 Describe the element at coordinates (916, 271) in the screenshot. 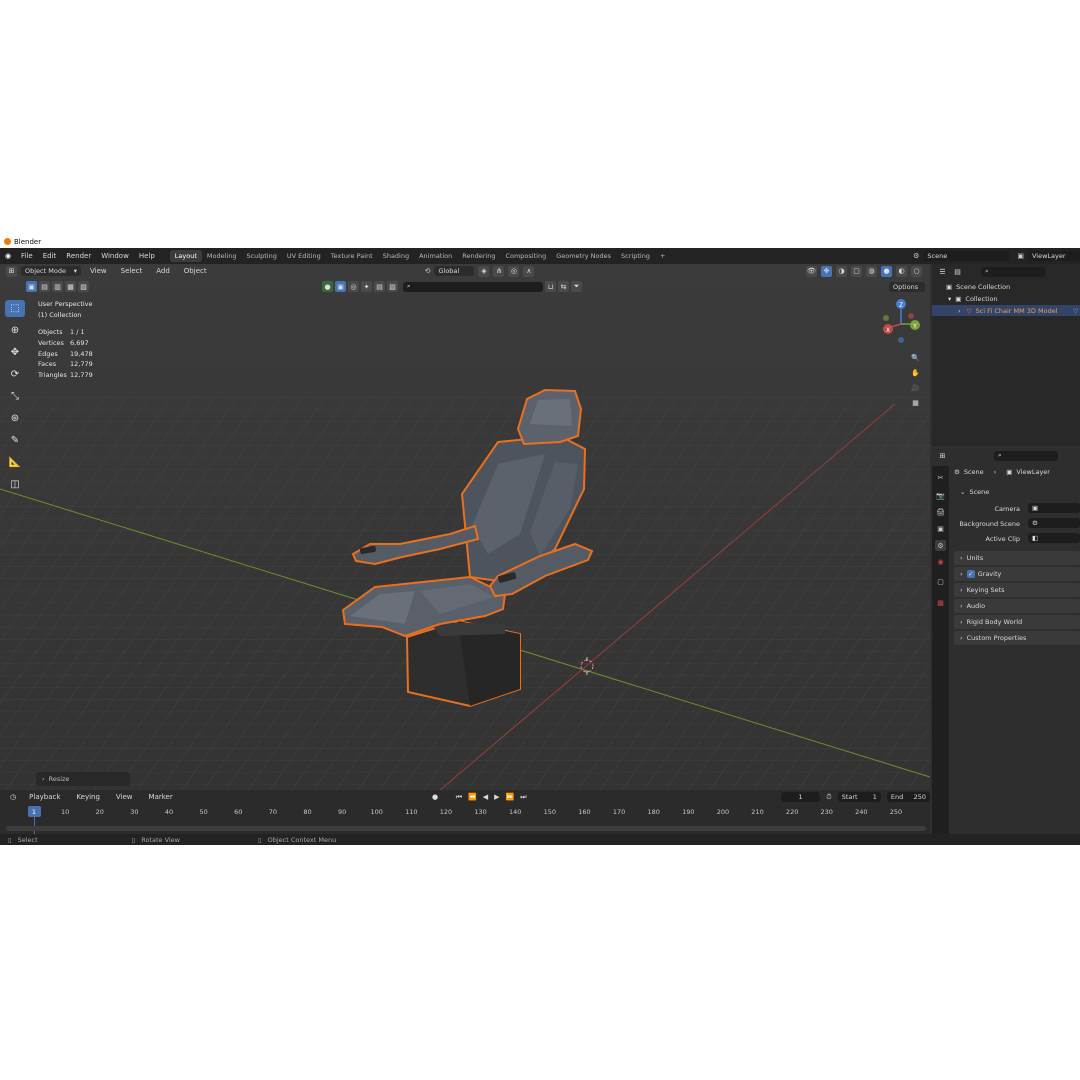

I see `rendered-shading-icon: ○` at that location.